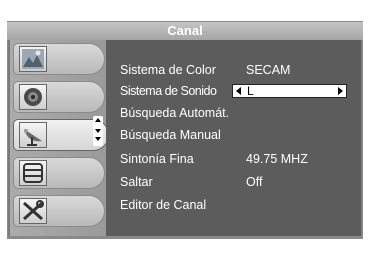 This screenshot has height=254, width=370. What do you see at coordinates (33, 59) in the screenshot?
I see `picture-icon` at bounding box center [33, 59].